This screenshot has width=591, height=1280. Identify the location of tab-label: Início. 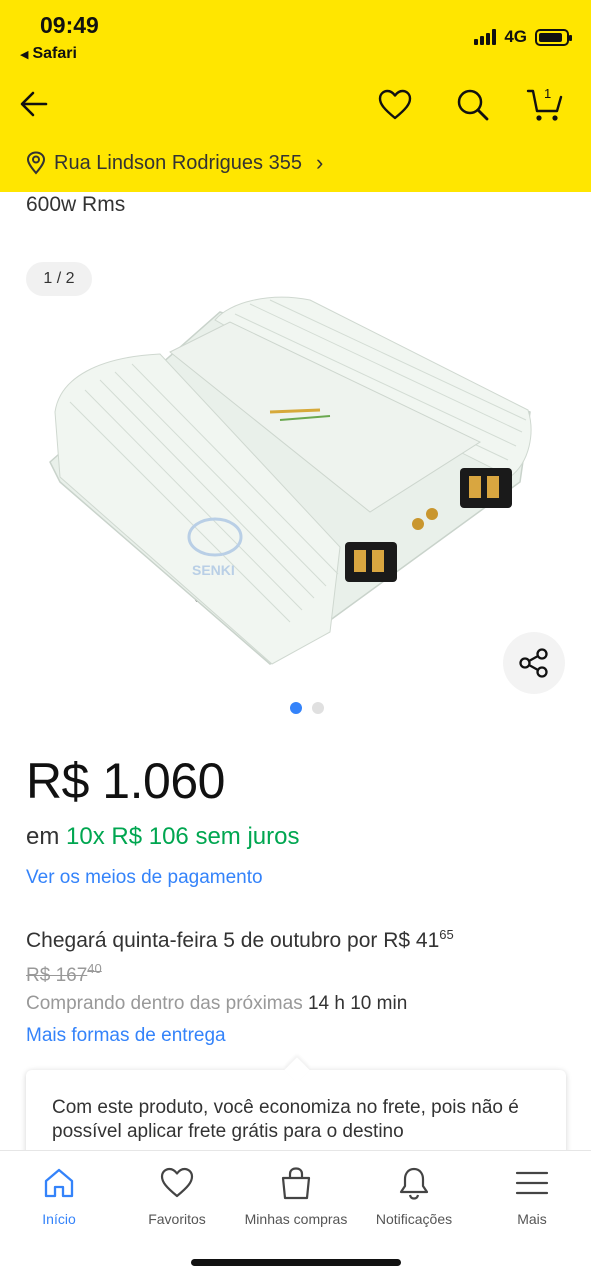
(59, 1219).